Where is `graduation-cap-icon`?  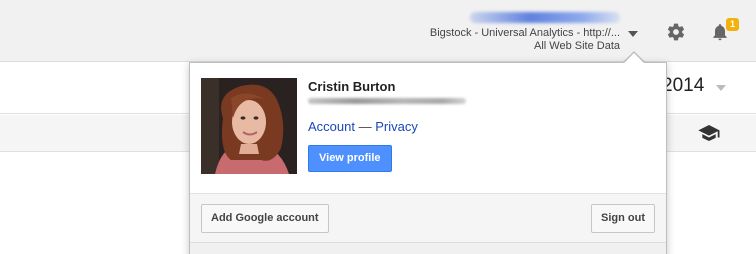 graduation-cap-icon is located at coordinates (709, 133).